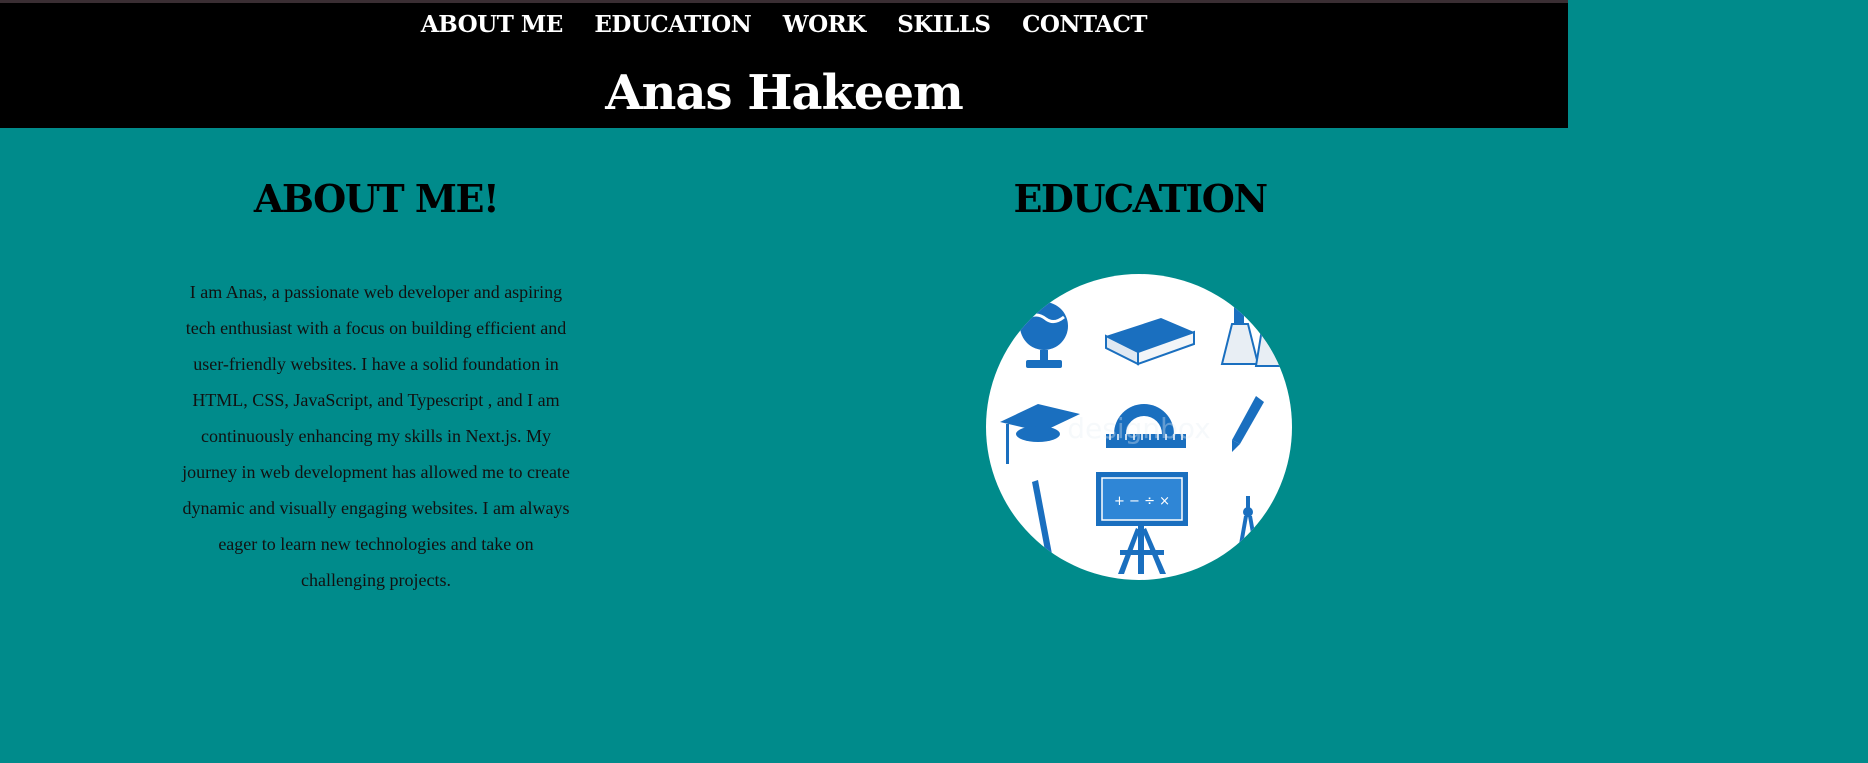  What do you see at coordinates (1248, 424) in the screenshot?
I see `pen-icon` at bounding box center [1248, 424].